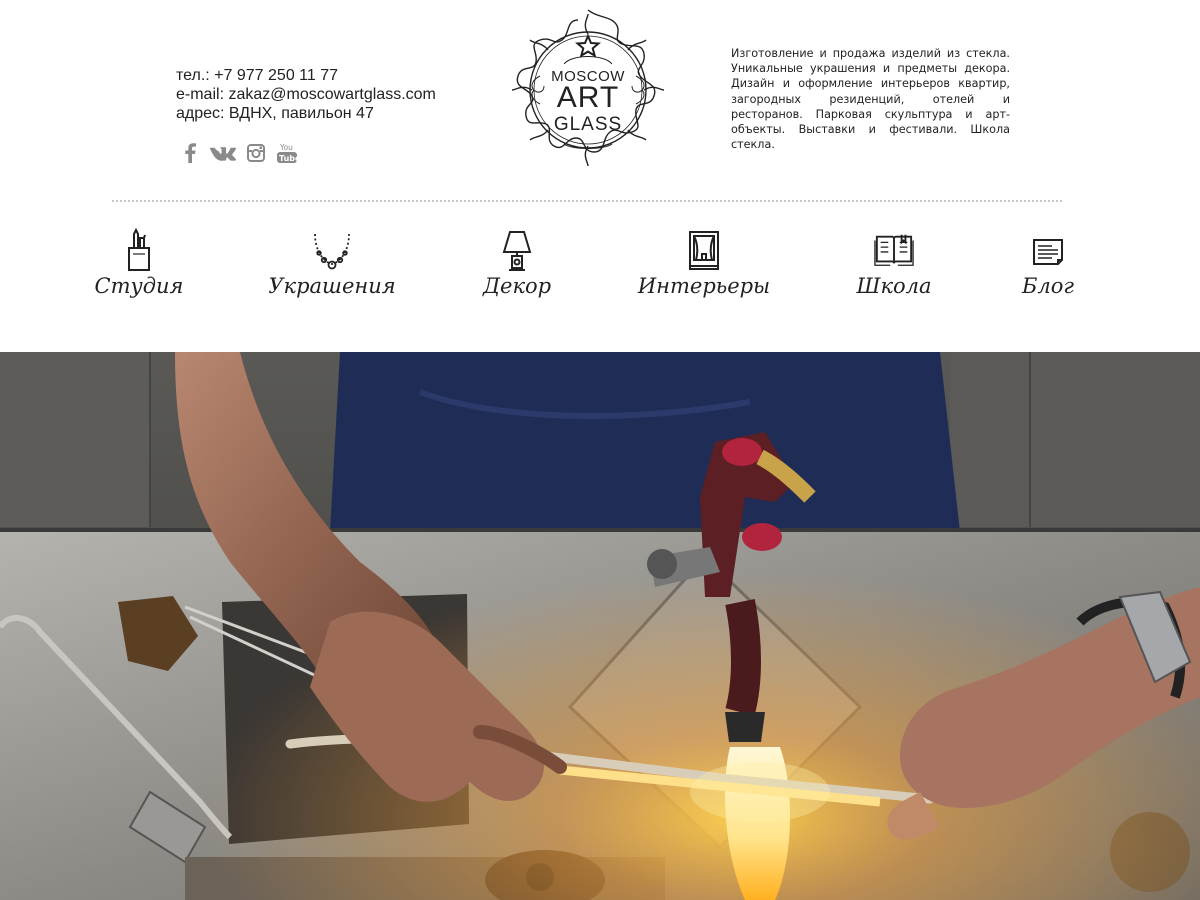 The height and width of the screenshot is (900, 1200). What do you see at coordinates (894, 250) in the screenshot?
I see `book-icon` at bounding box center [894, 250].